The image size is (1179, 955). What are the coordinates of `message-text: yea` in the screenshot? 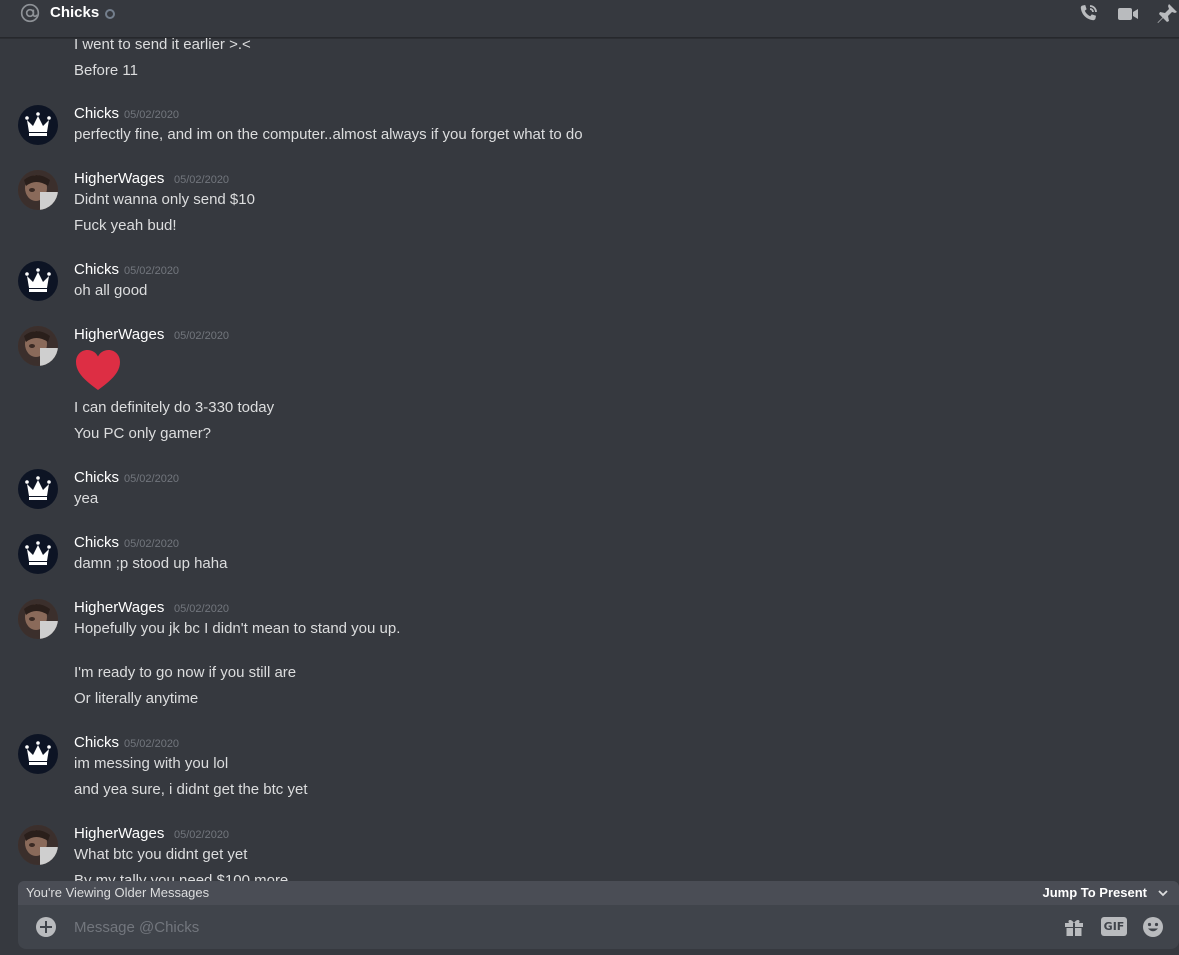 It's located at (86, 498).